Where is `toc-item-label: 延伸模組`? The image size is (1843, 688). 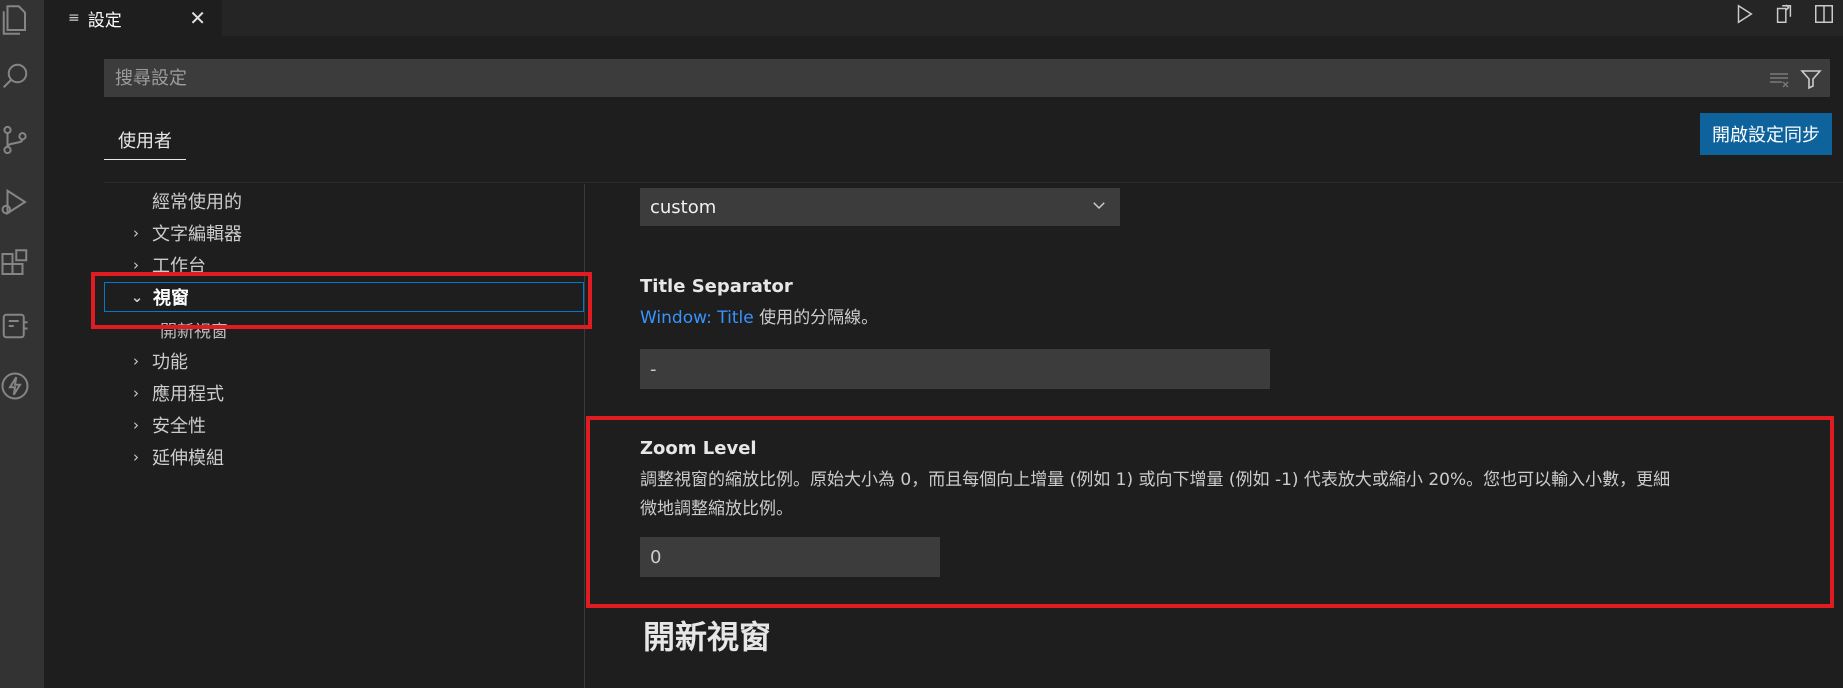 toc-item-label: 延伸模組 is located at coordinates (188, 458).